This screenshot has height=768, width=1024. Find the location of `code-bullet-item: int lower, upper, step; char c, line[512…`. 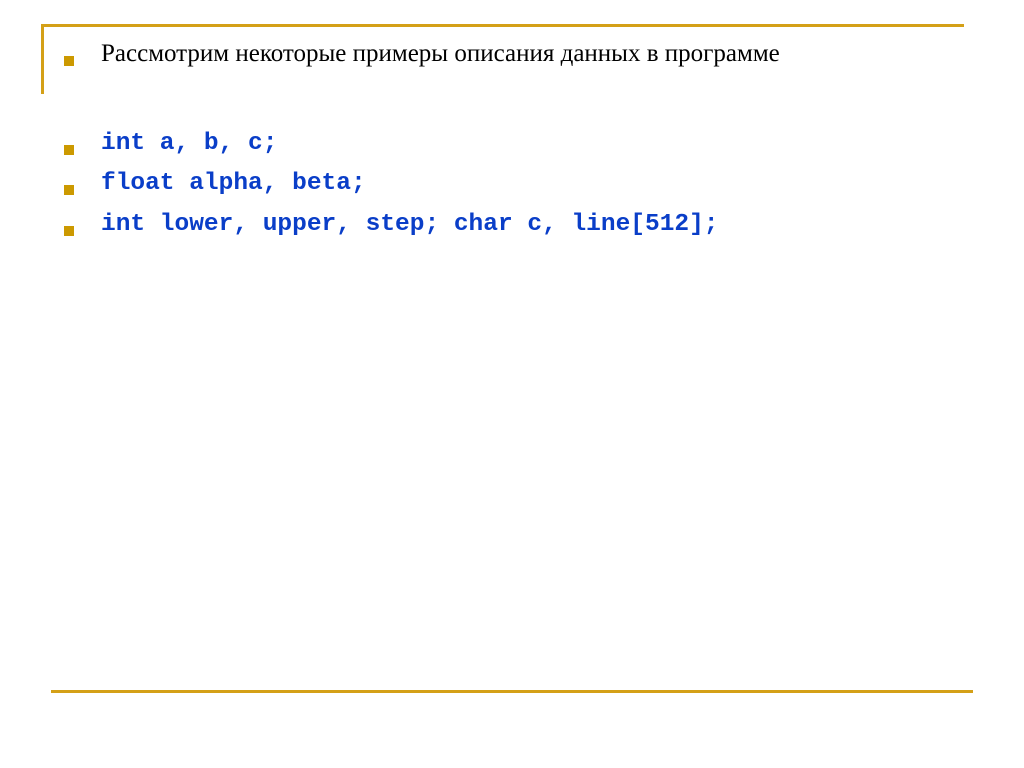

code-bullet-item: int lower, upper, step; char c, line[512… is located at coordinates (391, 224).